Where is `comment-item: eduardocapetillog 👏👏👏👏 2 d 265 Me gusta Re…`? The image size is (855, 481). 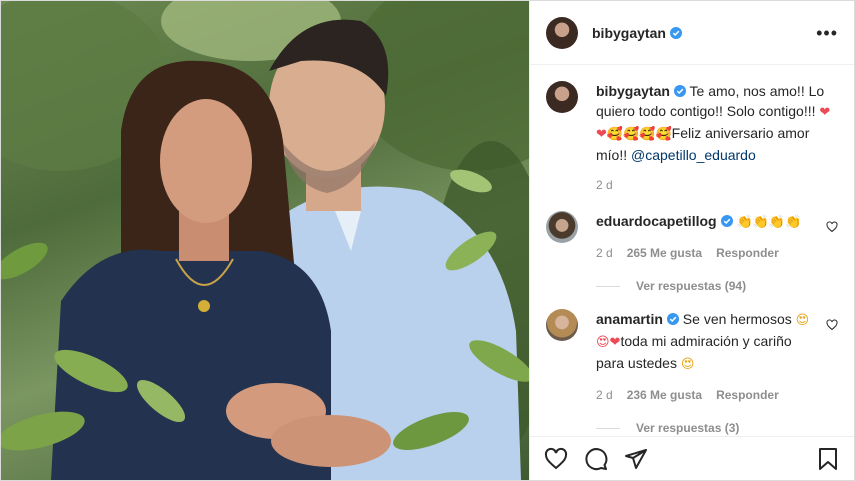
comment-item: eduardocapetillog 👏👏👏👏 2 d 265 Me gusta Re… is located at coordinates (692, 237).